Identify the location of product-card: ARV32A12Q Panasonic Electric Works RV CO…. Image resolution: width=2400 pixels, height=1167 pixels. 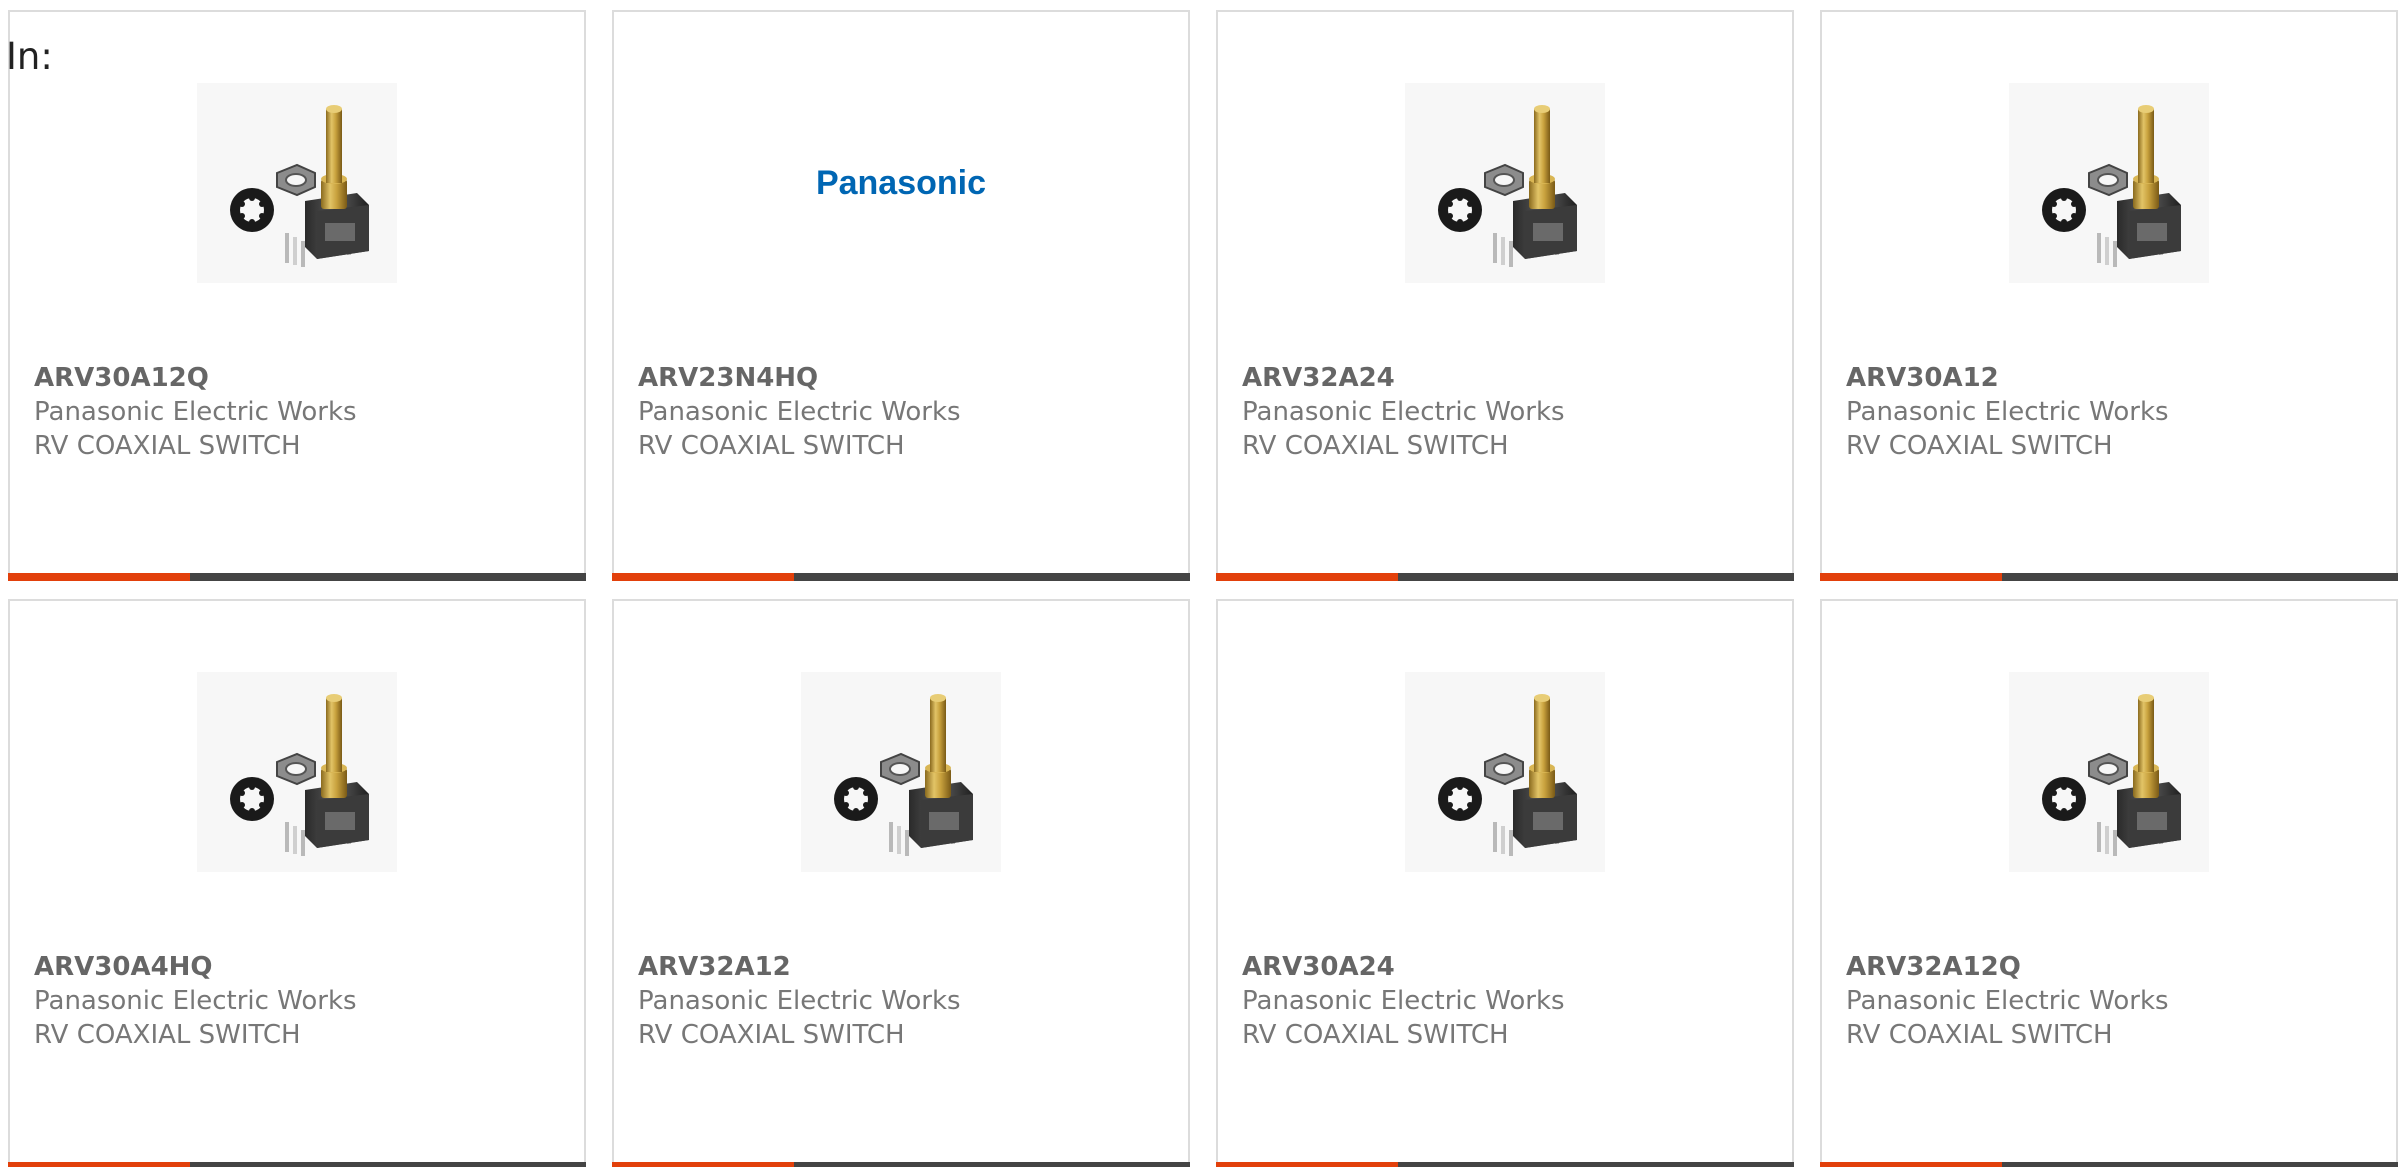
(2109, 883).